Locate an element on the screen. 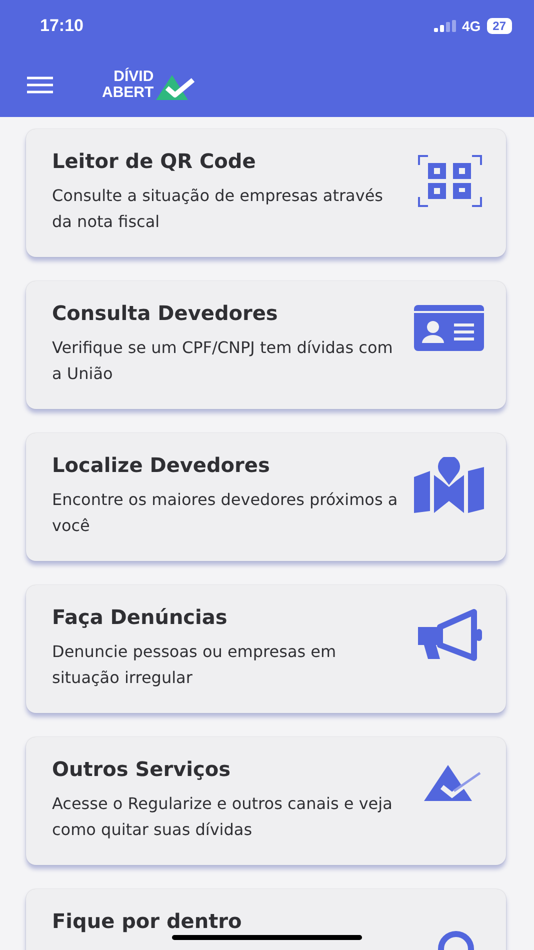  card-title: Faça Denúncias is located at coordinates (140, 617).